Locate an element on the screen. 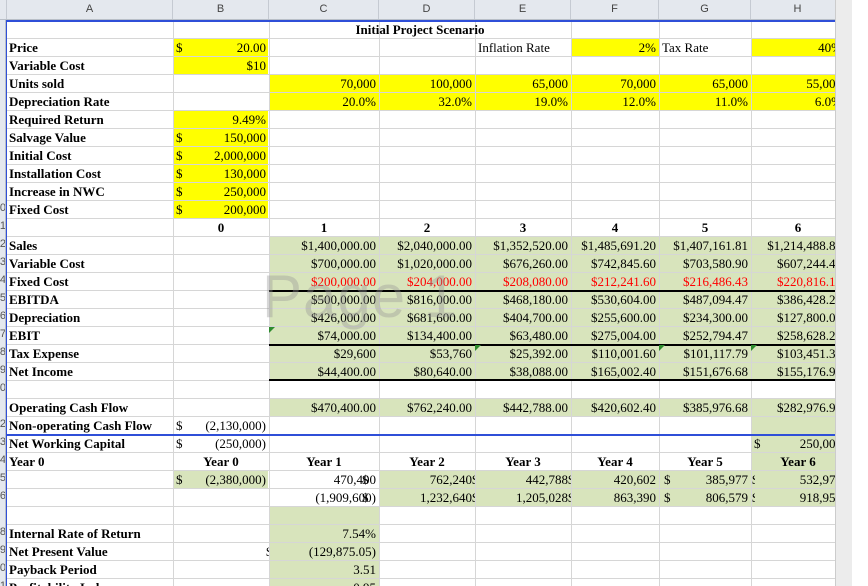 This screenshot has height=586, width=868. cell-total-cash-flow: 762,240 is located at coordinates (427, 480).